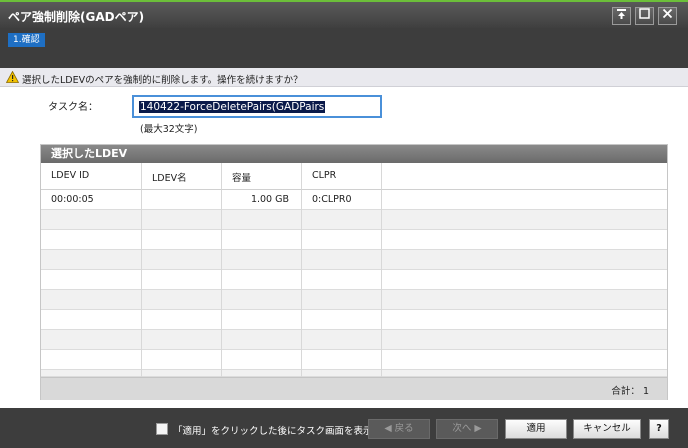 The height and width of the screenshot is (448, 688). Describe the element at coordinates (162, 80) in the screenshot. I see `warning-message: 選択したLDEVのペアを強制的に削除します。操作を続けますか？` at that location.